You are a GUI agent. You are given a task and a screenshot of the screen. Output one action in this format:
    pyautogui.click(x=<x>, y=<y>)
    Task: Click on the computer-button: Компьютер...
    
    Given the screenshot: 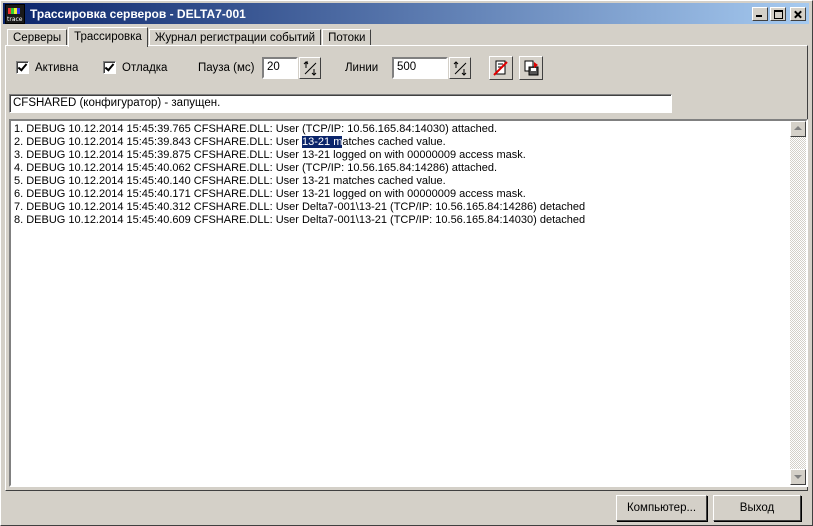 What is the action you would take?
    pyautogui.click(x=661, y=508)
    